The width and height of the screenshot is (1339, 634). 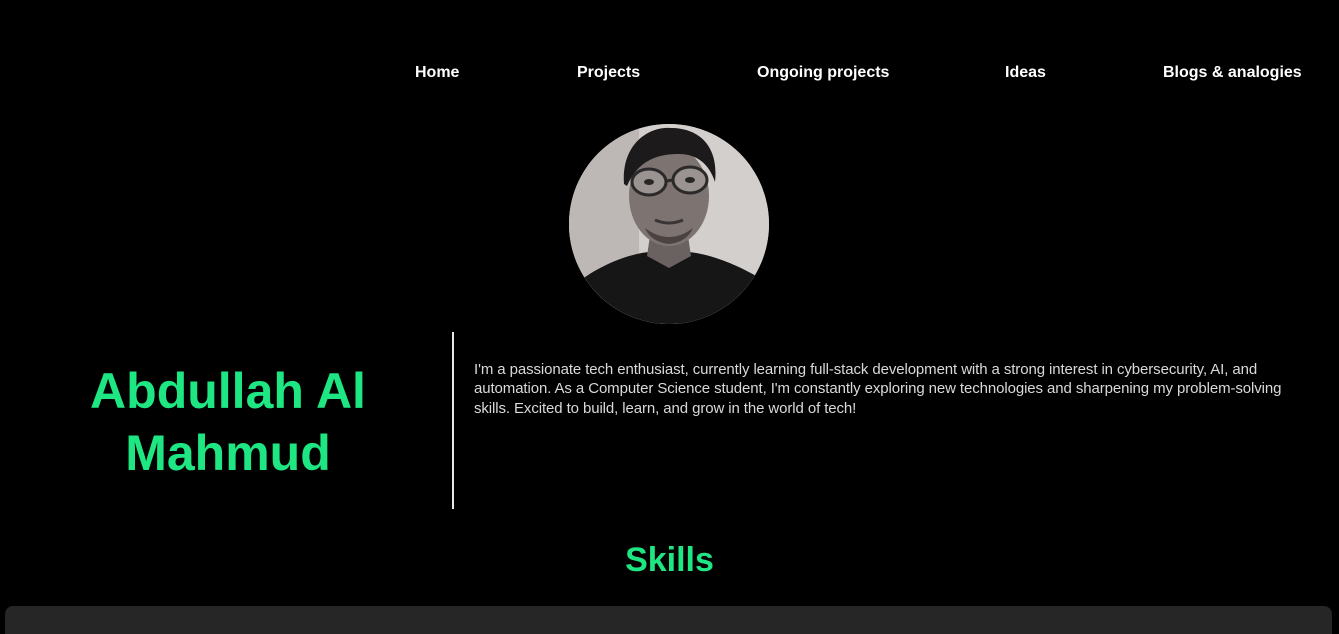 What do you see at coordinates (1025, 73) in the screenshot?
I see `nav-link-ideas: Ideas` at bounding box center [1025, 73].